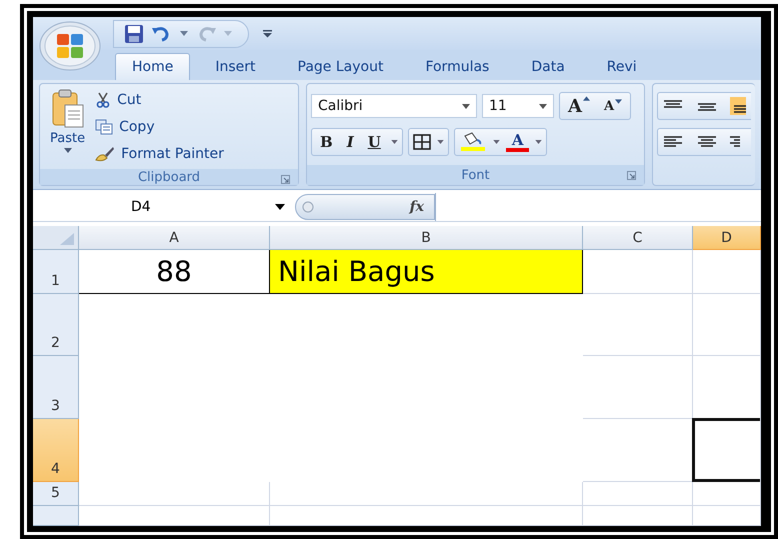 Image resolution: width=778 pixels, height=539 pixels. I want to click on paste-button: Paste, so click(68, 126).